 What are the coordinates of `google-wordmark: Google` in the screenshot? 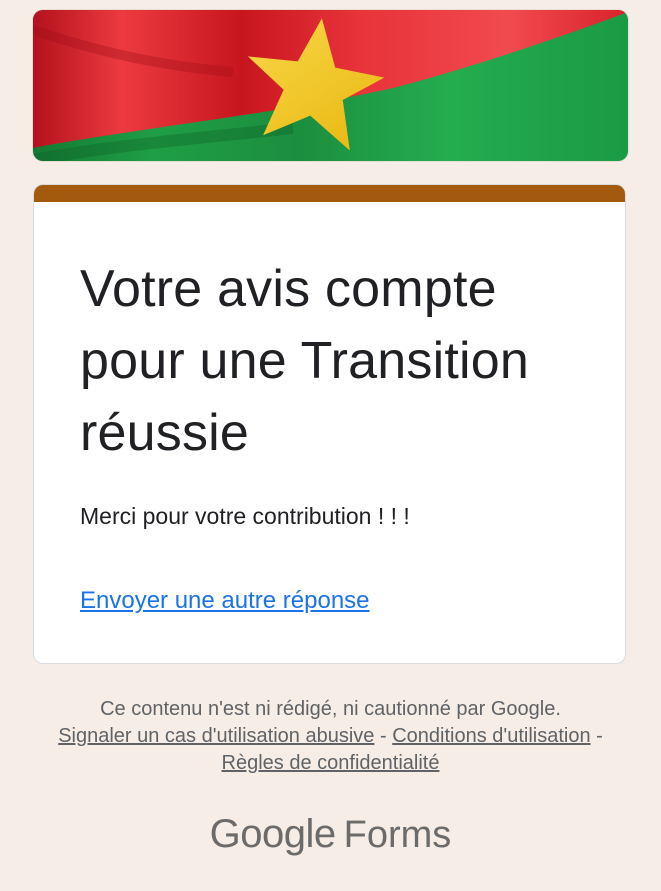 It's located at (272, 834).